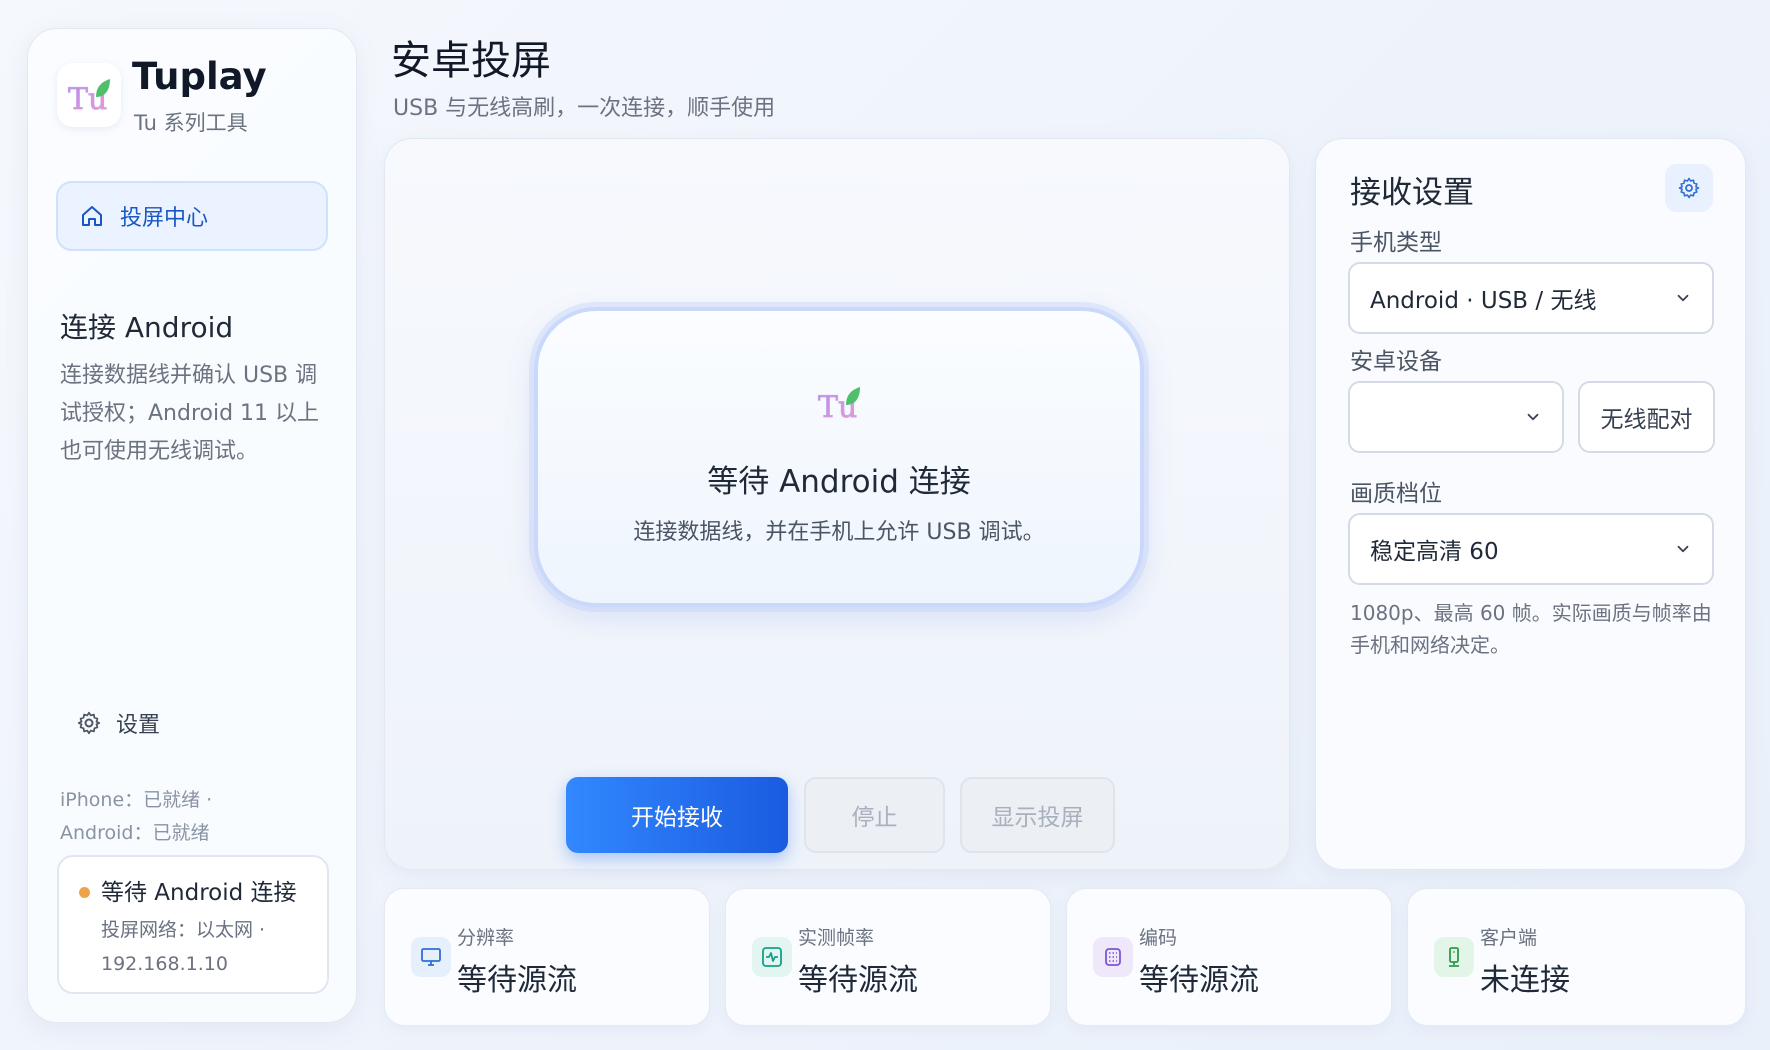  I want to click on stat-label: 实测帧率, so click(836, 938).